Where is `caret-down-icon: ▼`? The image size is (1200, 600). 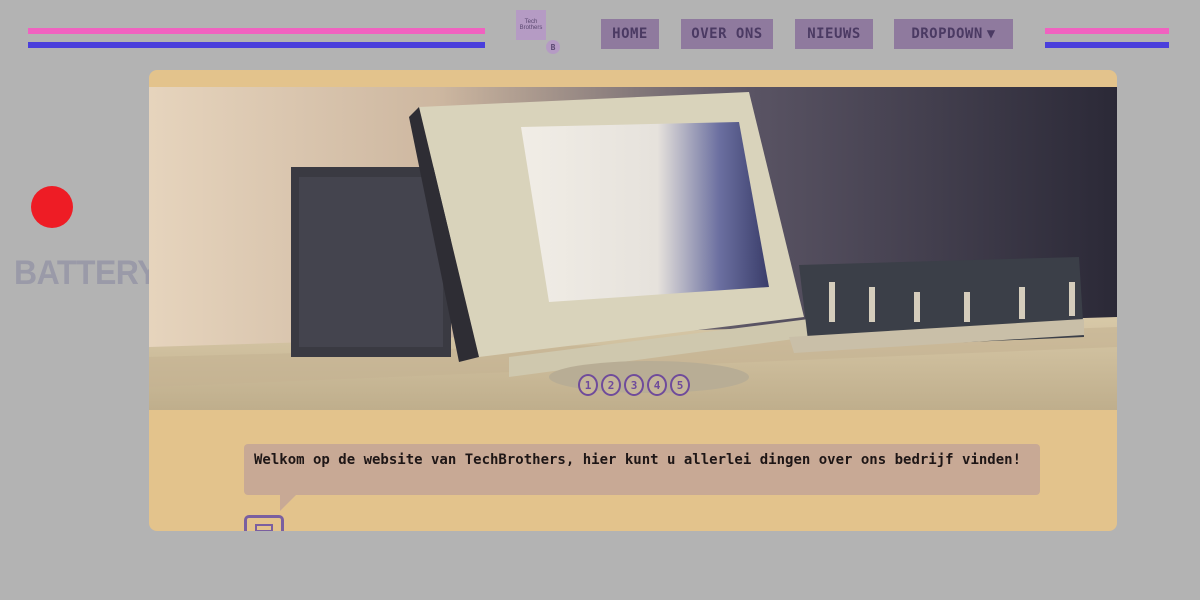
caret-down-icon: ▼ is located at coordinates (991, 34).